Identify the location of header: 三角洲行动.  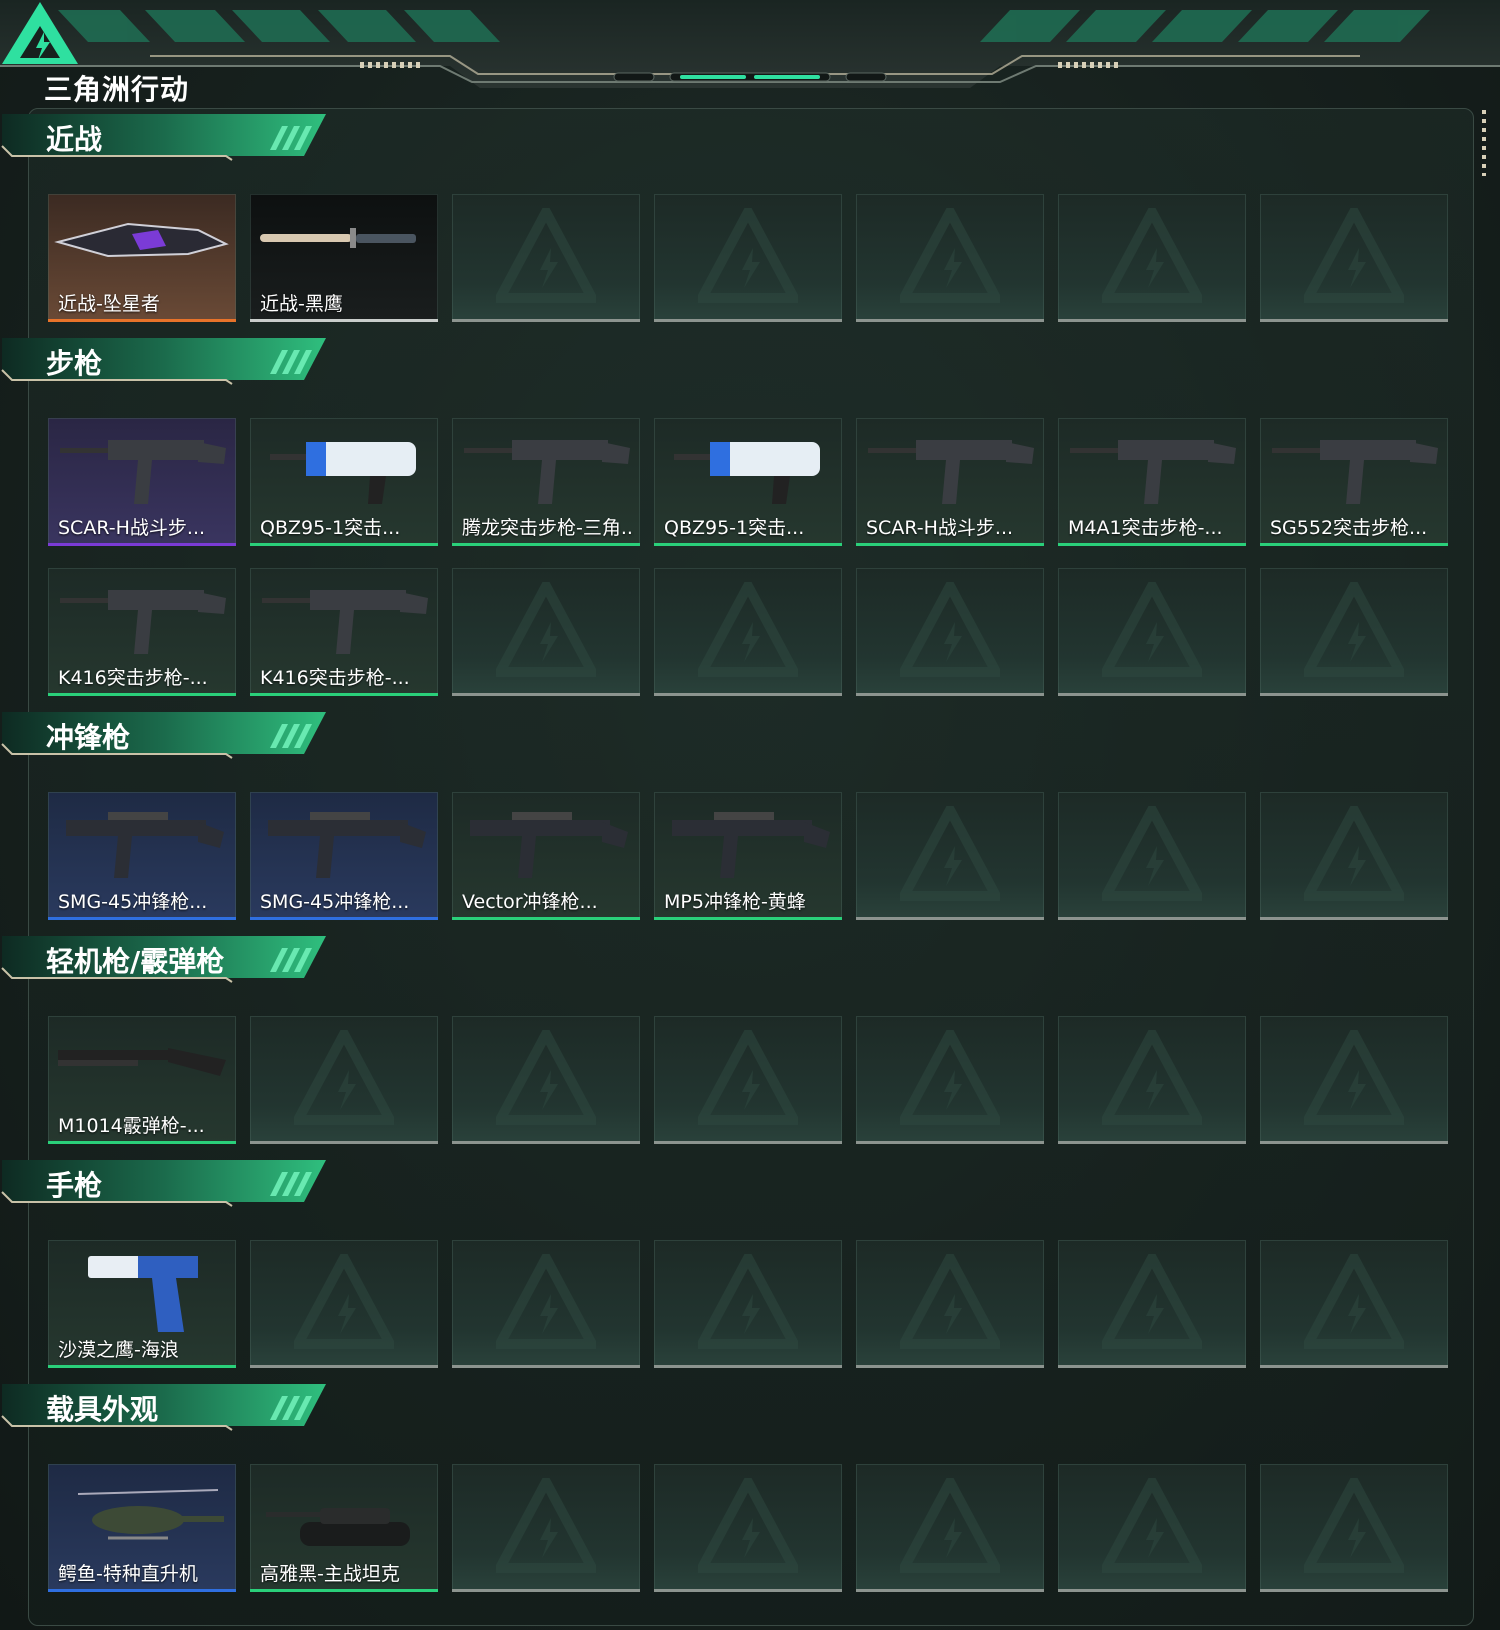
(750, 55).